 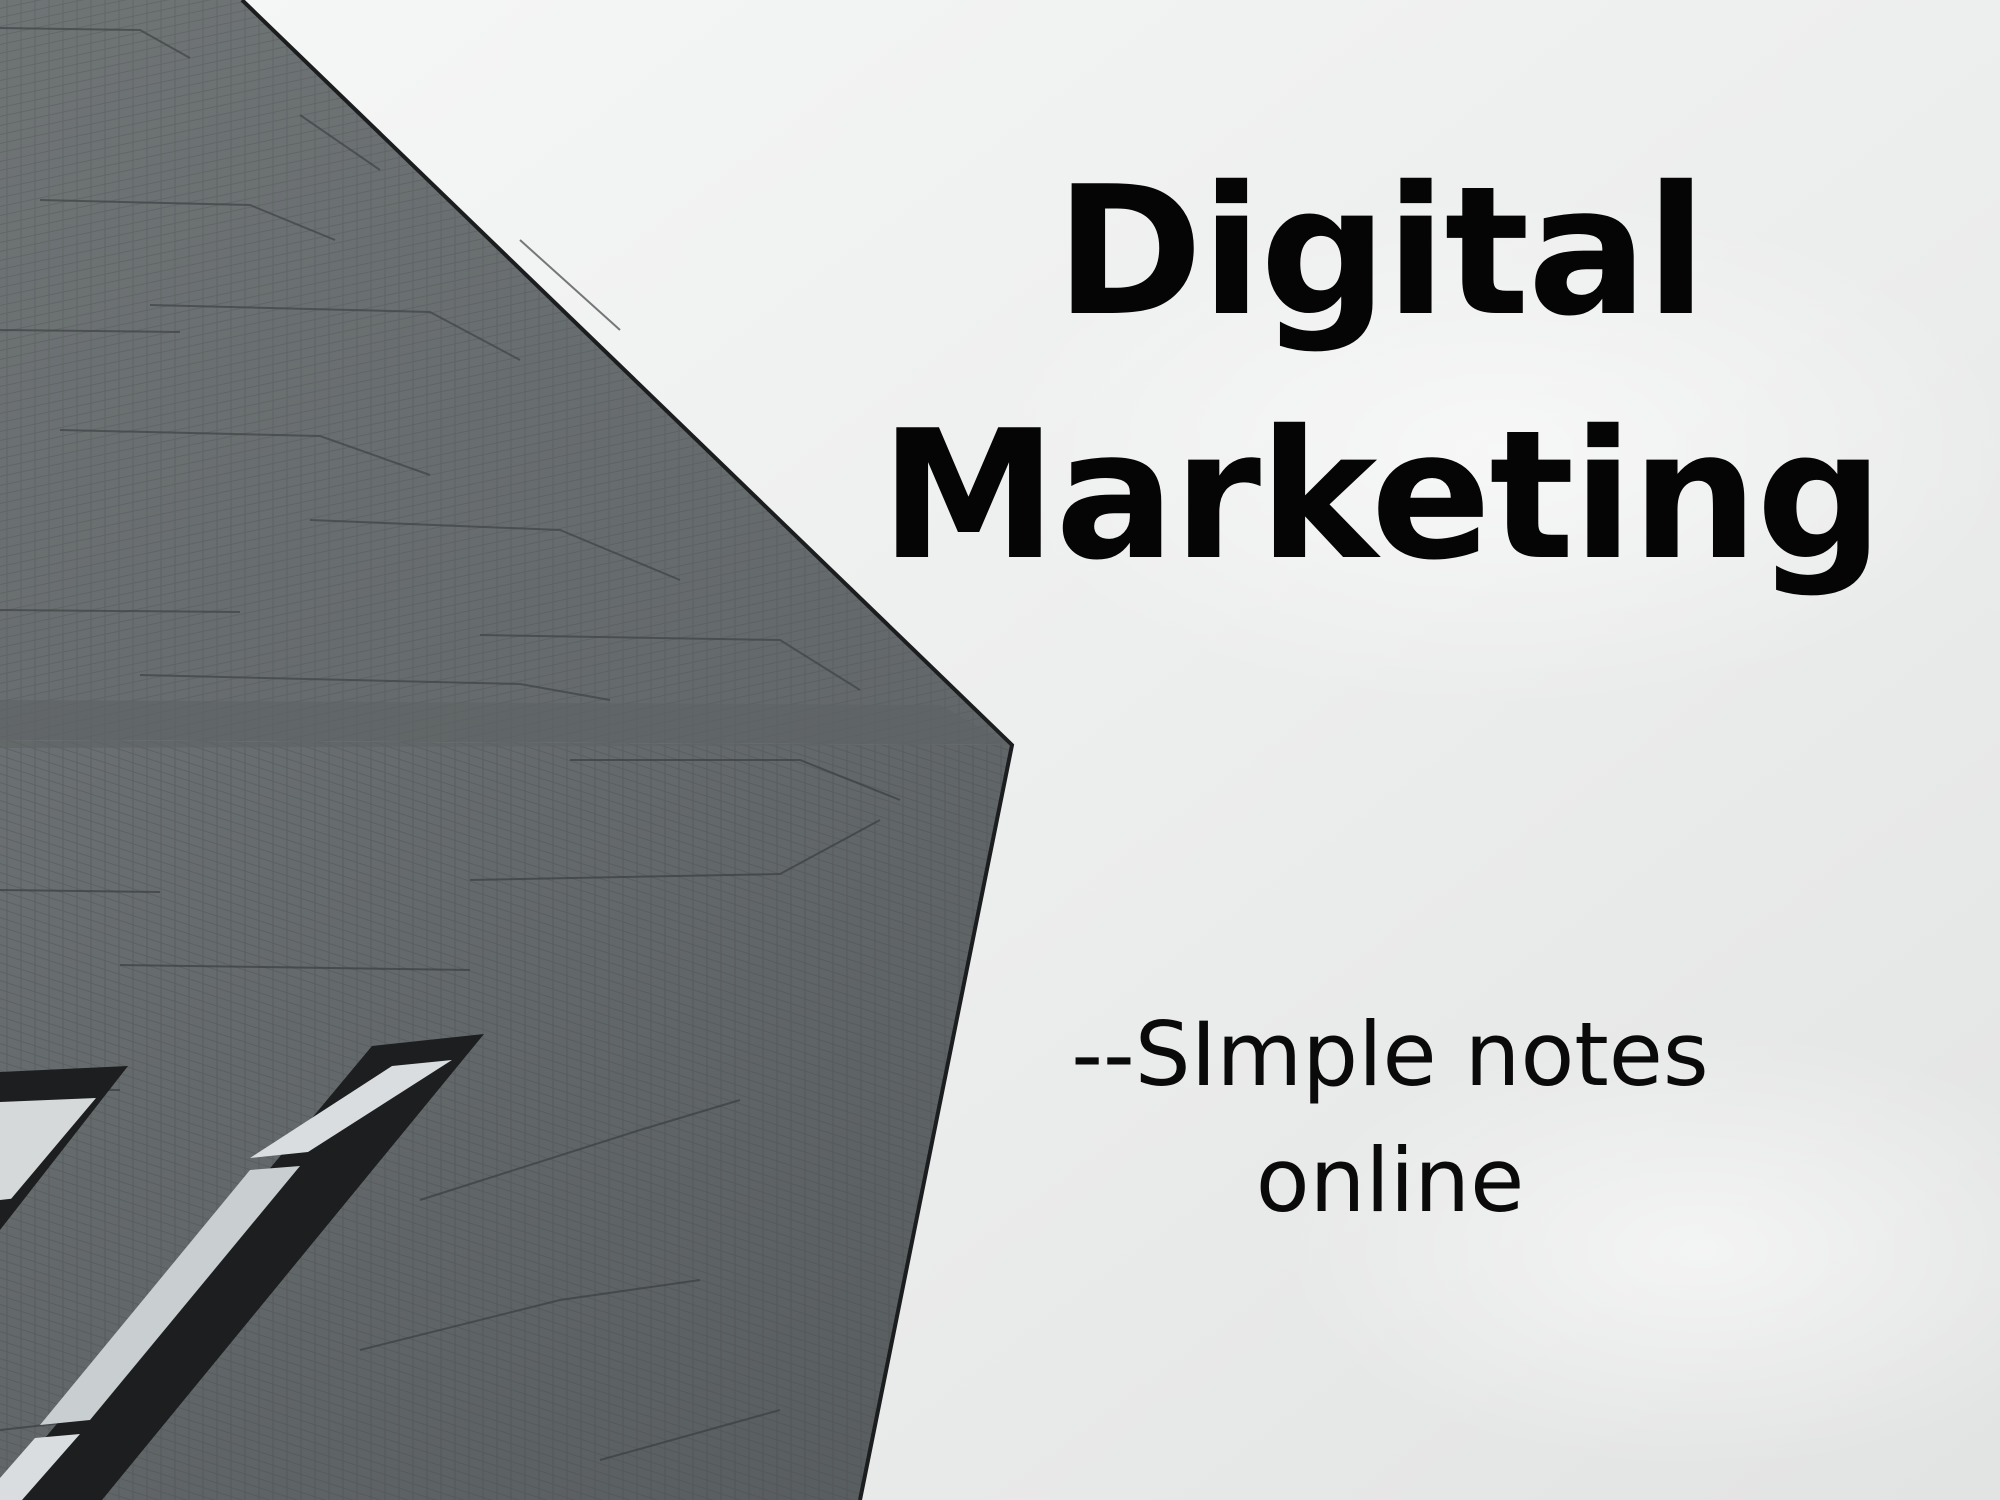 I want to click on subtitle-line-1: --SImple notes, so click(x=1390, y=1054).